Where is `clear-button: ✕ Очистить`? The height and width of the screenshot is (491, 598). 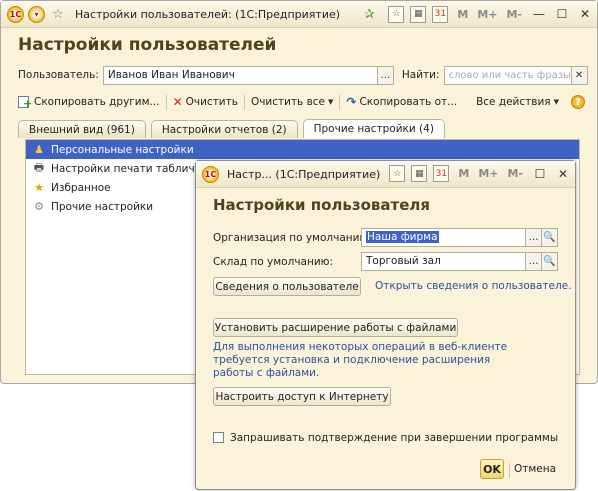 clear-button: ✕ Очистить is located at coordinates (205, 102).